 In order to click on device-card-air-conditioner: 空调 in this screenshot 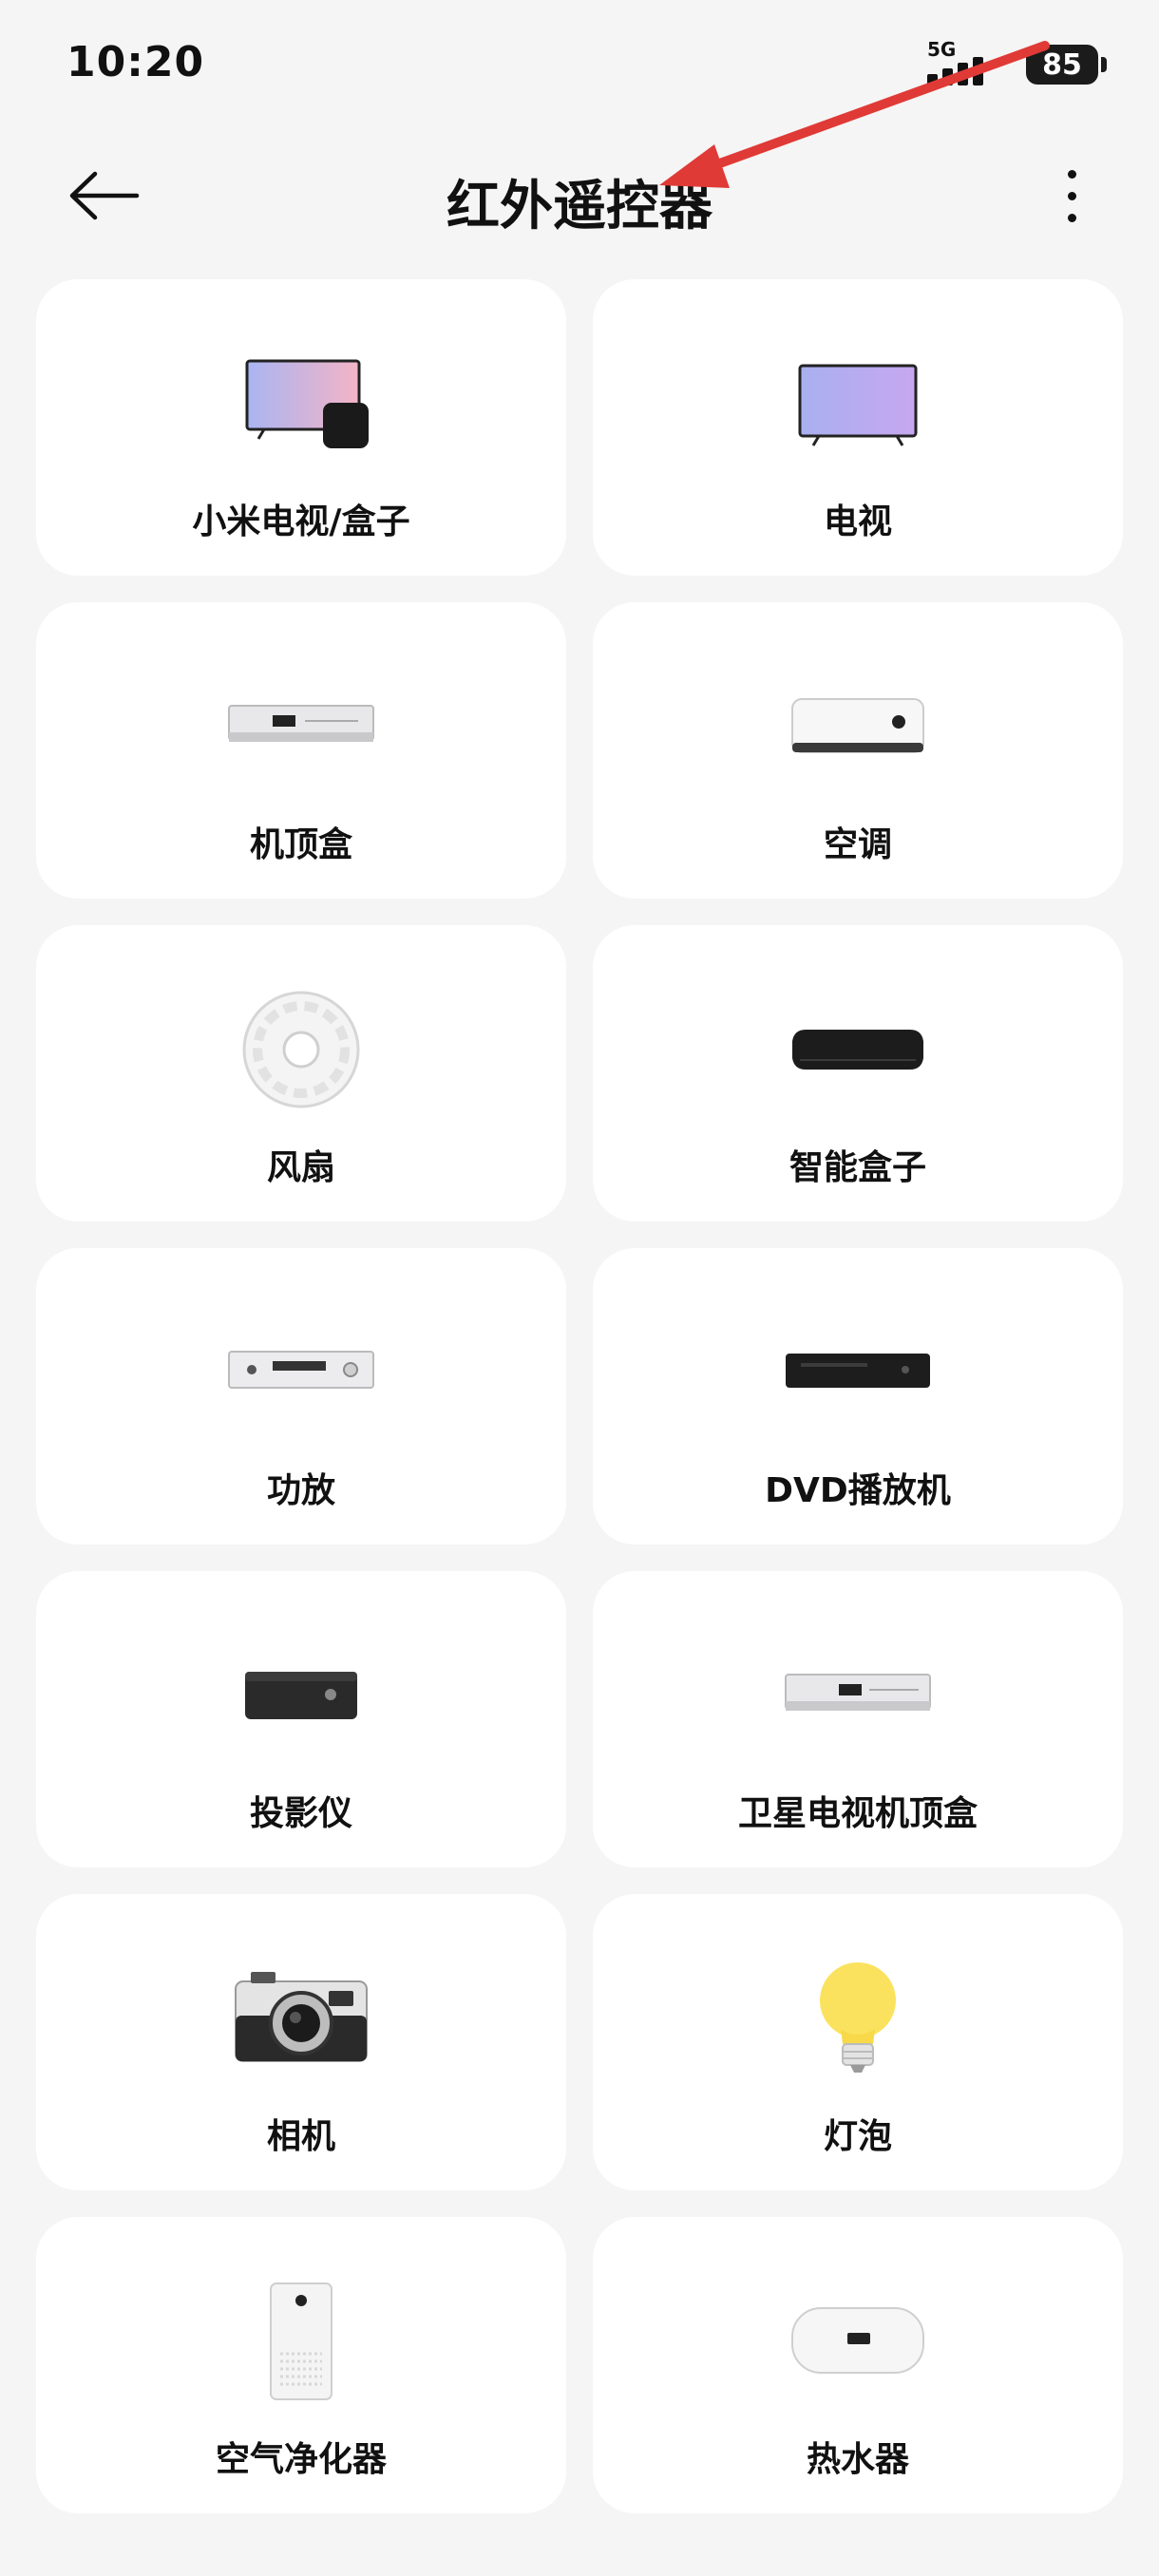, I will do `click(858, 750)`.